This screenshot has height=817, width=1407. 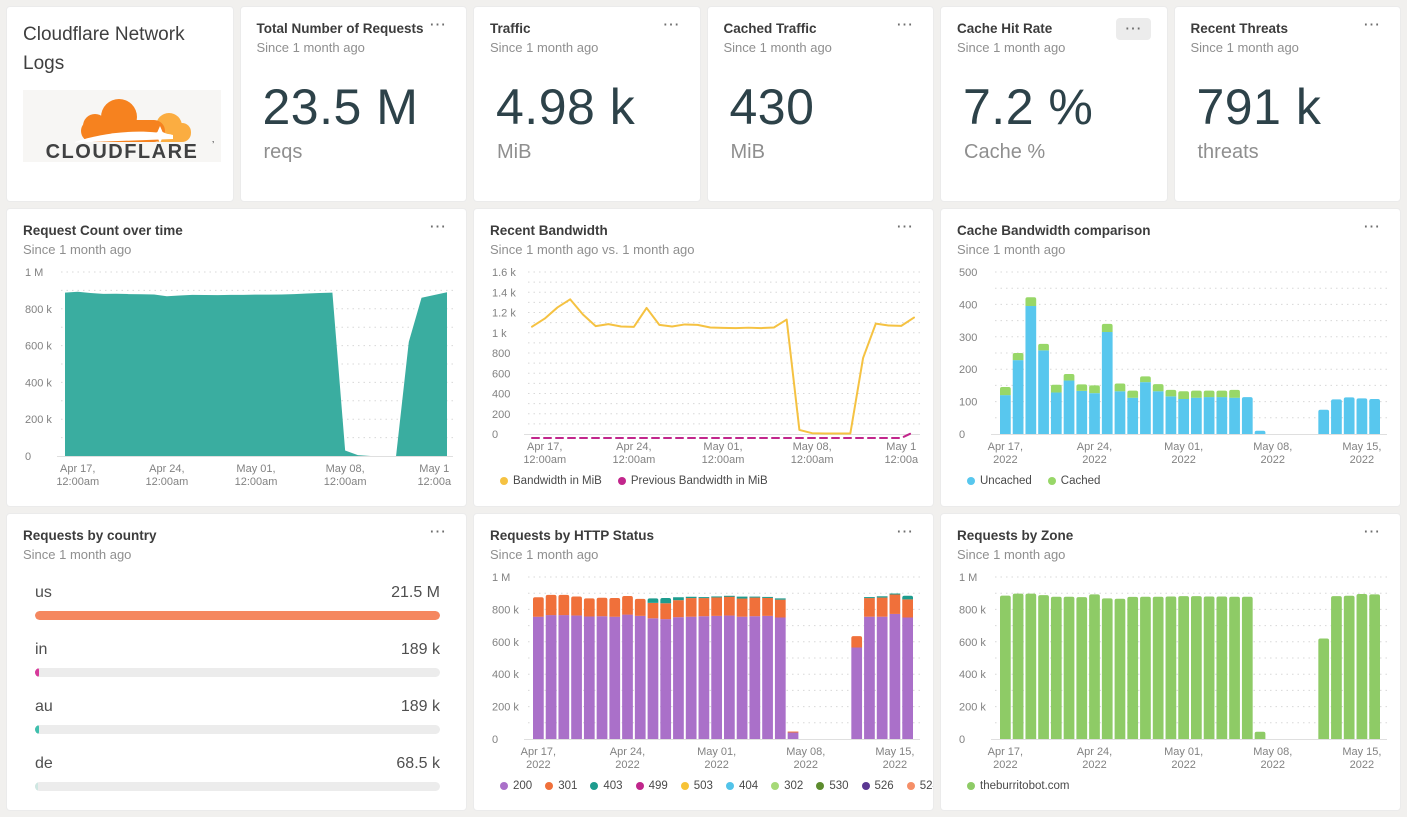 What do you see at coordinates (38, 420) in the screenshot?
I see `svg-text: 200 k` at bounding box center [38, 420].